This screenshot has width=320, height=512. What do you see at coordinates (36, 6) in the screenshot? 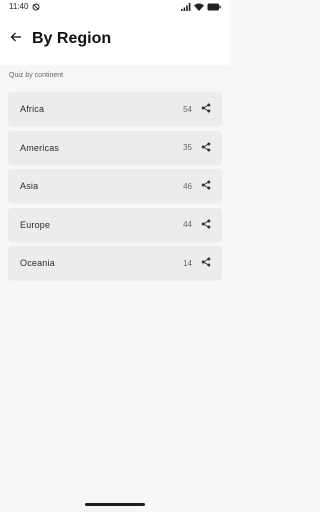
I see `do-not-disturb-icon` at bounding box center [36, 6].